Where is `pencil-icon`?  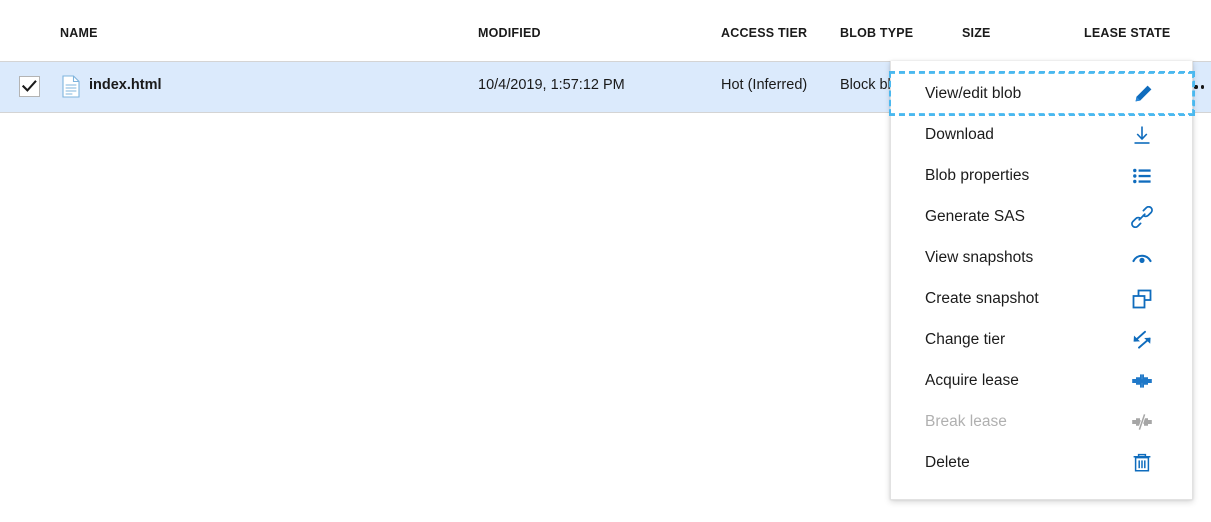 pencil-icon is located at coordinates (1143, 94).